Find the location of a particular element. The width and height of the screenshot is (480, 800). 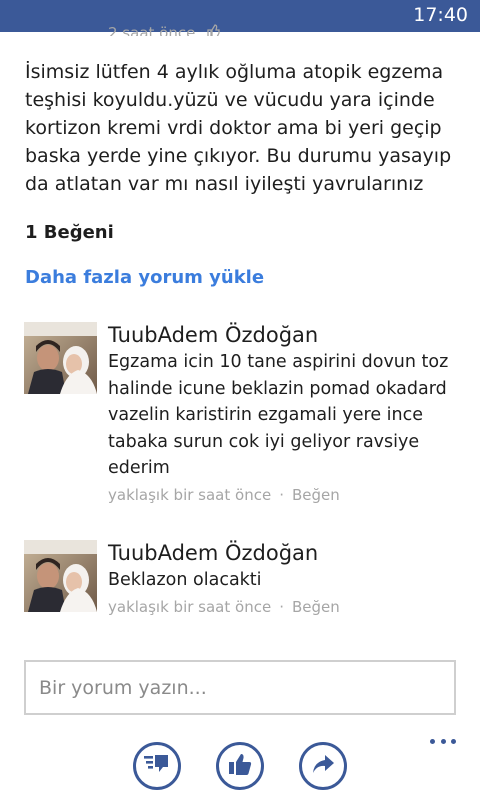

post-likes-count: 1 Beğeni is located at coordinates (69, 232).